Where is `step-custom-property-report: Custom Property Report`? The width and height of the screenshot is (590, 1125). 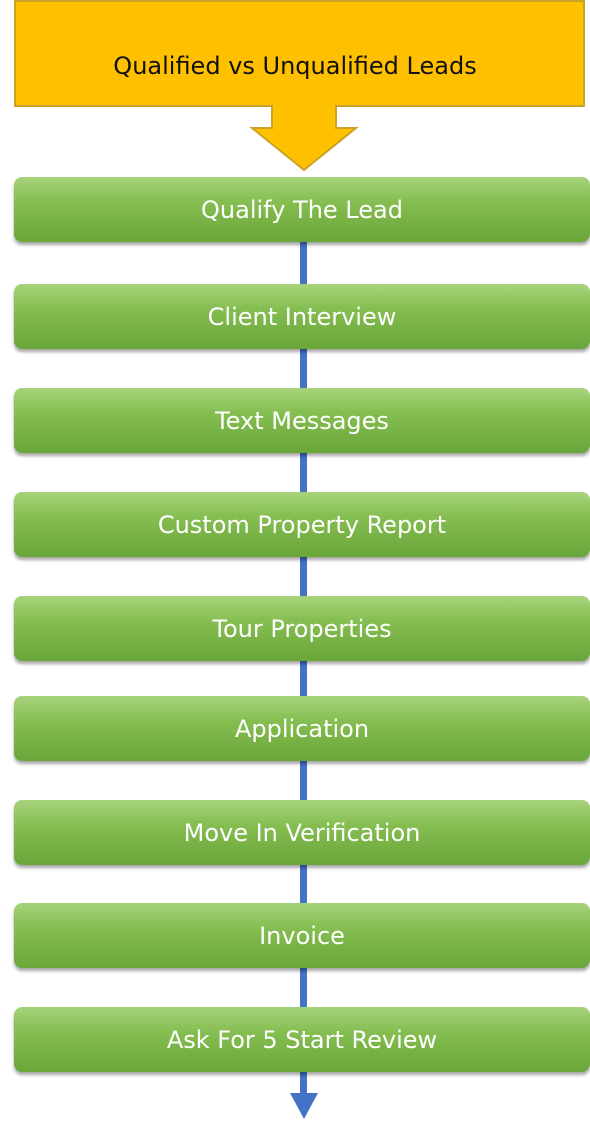 step-custom-property-report: Custom Property Report is located at coordinates (302, 524).